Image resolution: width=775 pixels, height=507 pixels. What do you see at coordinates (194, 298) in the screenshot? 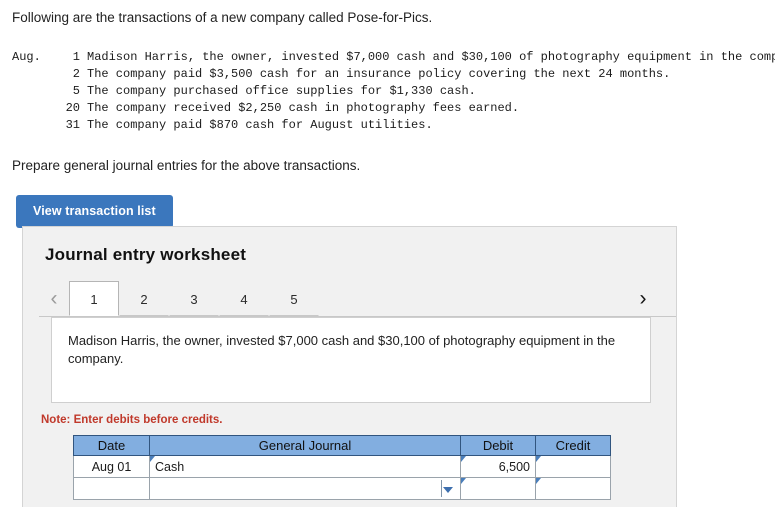
I see `worksheet-tab-3: 3` at bounding box center [194, 298].